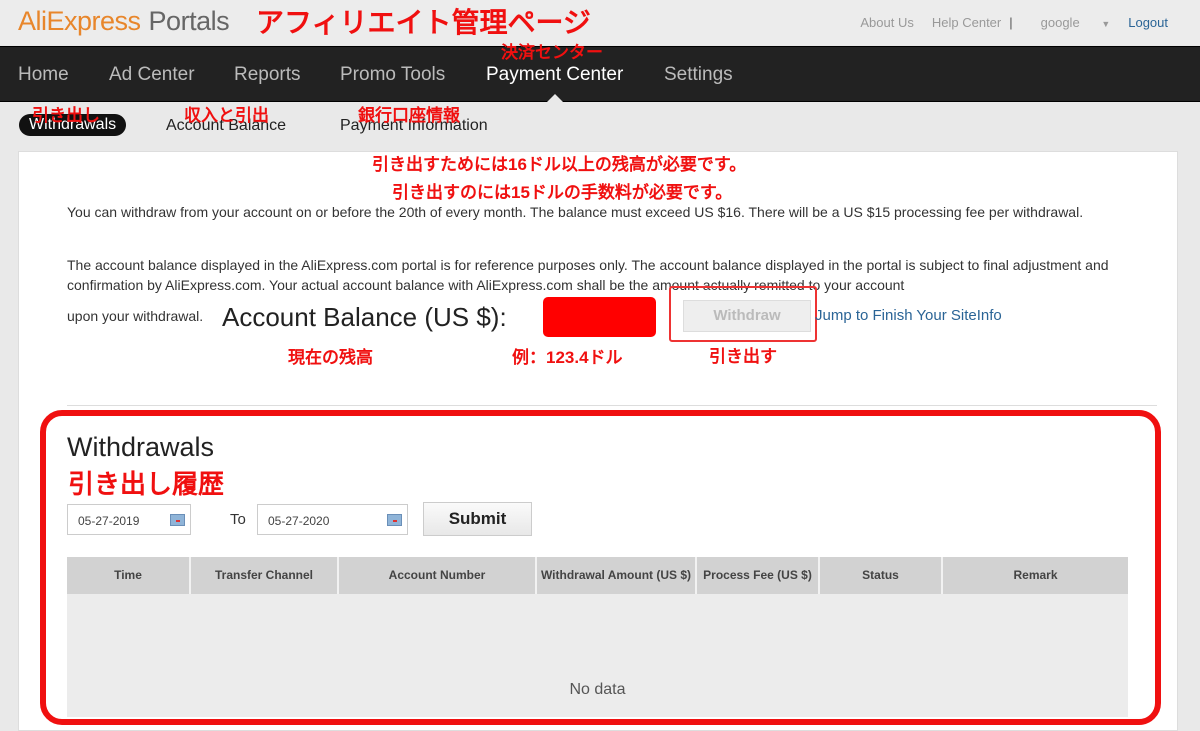 The width and height of the screenshot is (1200, 731). I want to click on nav-reports: Reports, so click(267, 75).